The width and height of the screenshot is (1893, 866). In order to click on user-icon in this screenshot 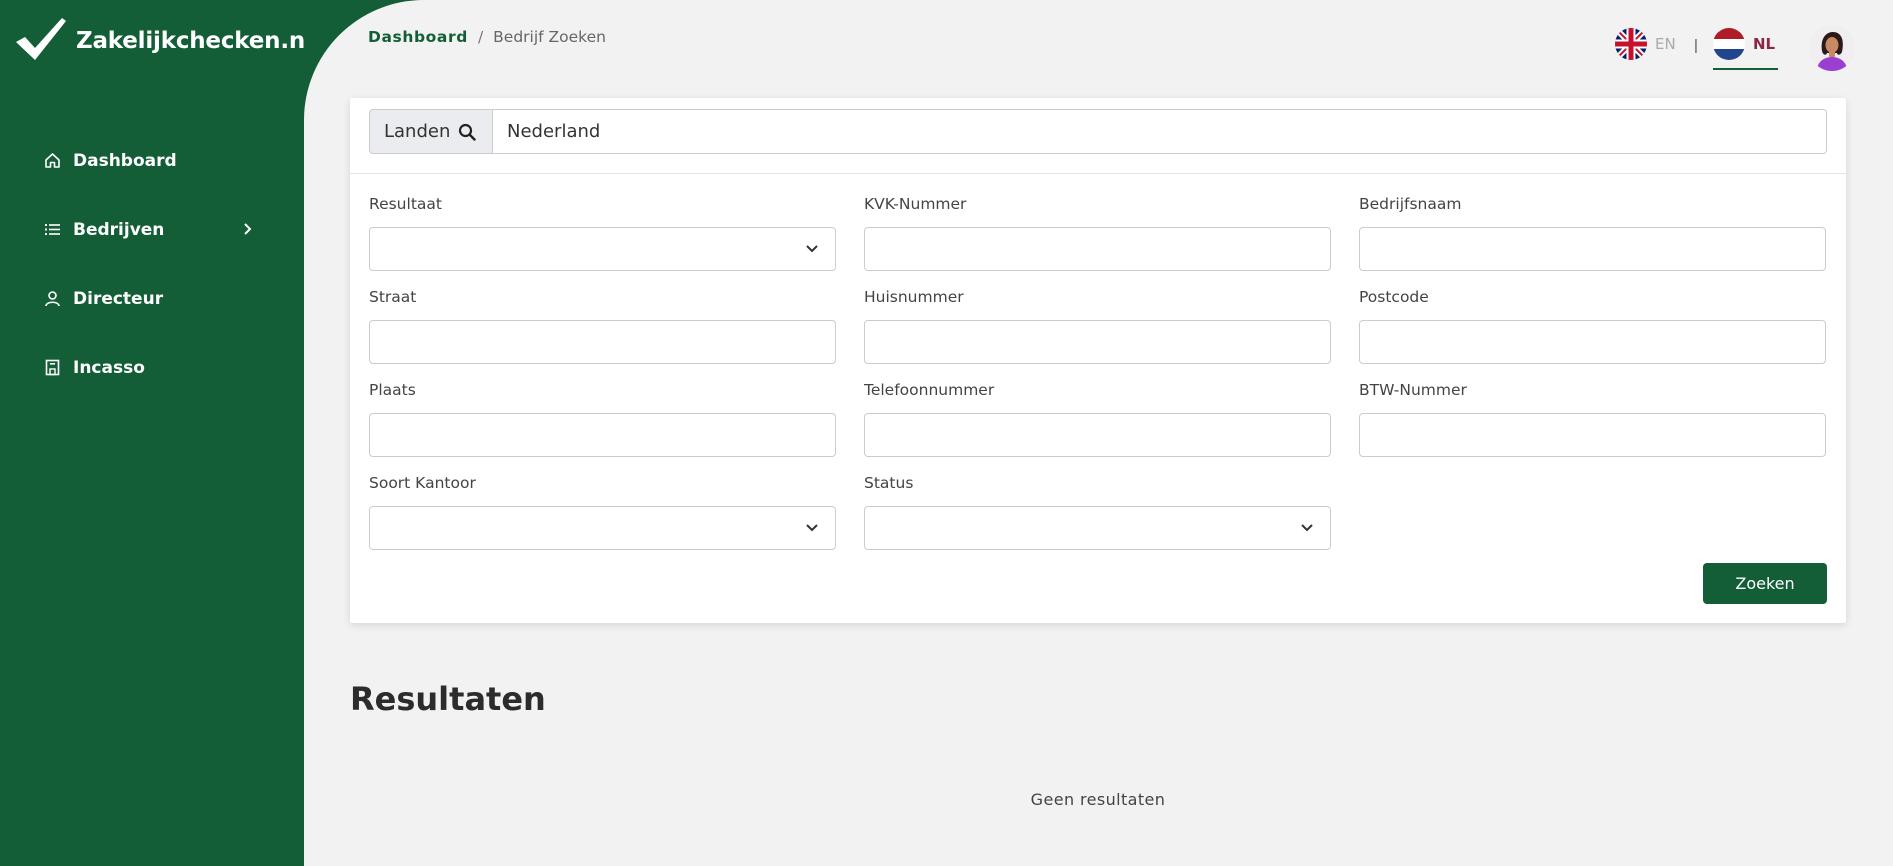, I will do `click(52, 298)`.